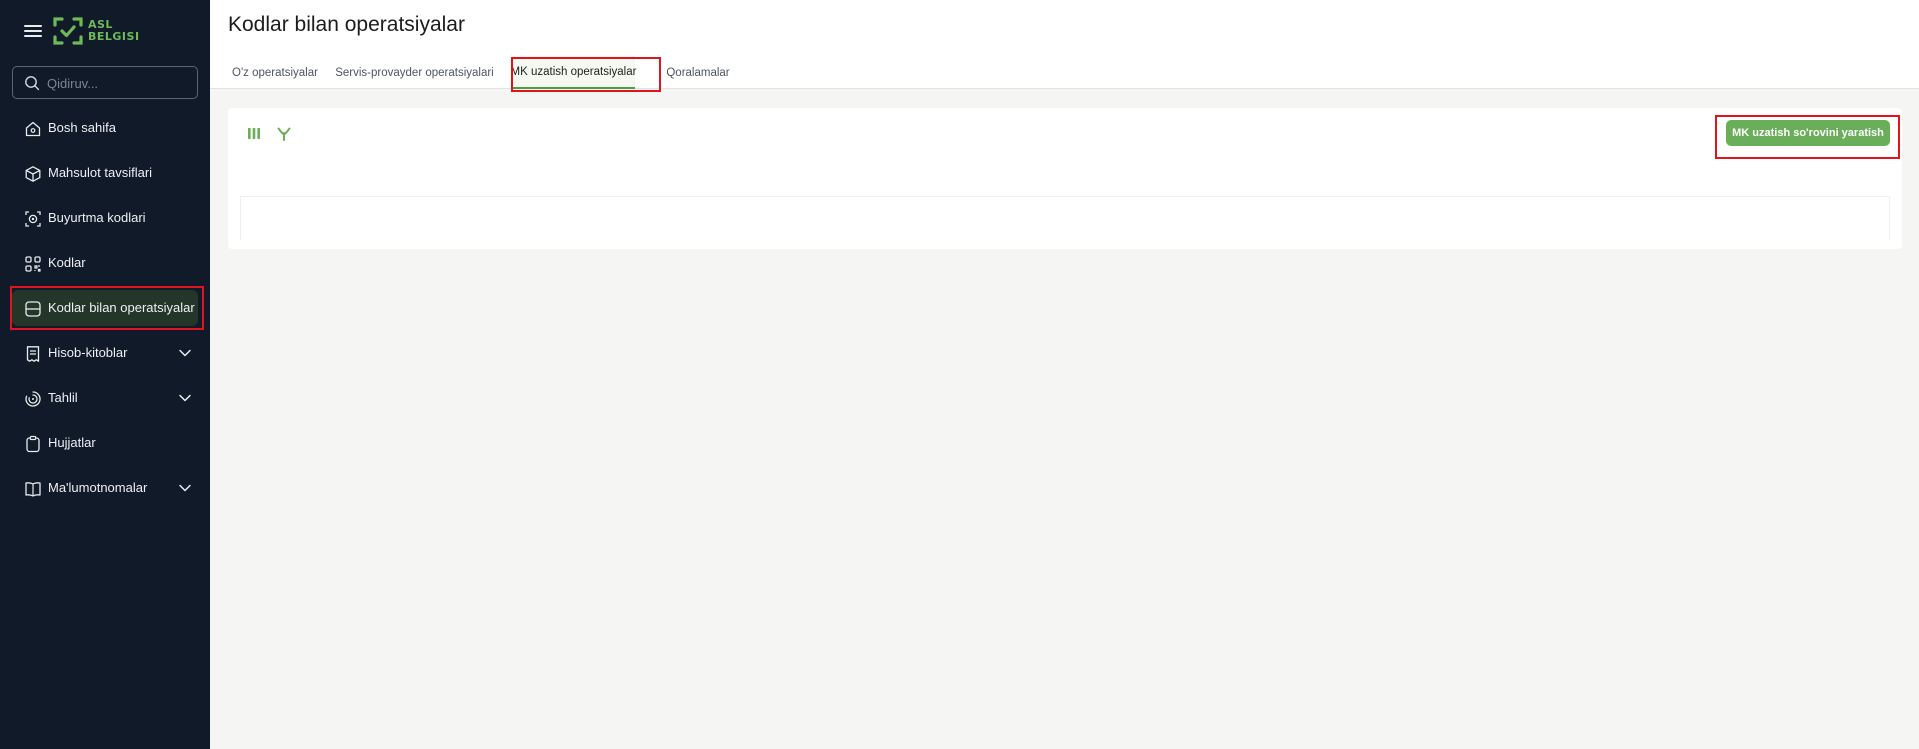  Describe the element at coordinates (98, 487) in the screenshot. I see `sidebar-item-label: Ma'lumotnomalar` at that location.